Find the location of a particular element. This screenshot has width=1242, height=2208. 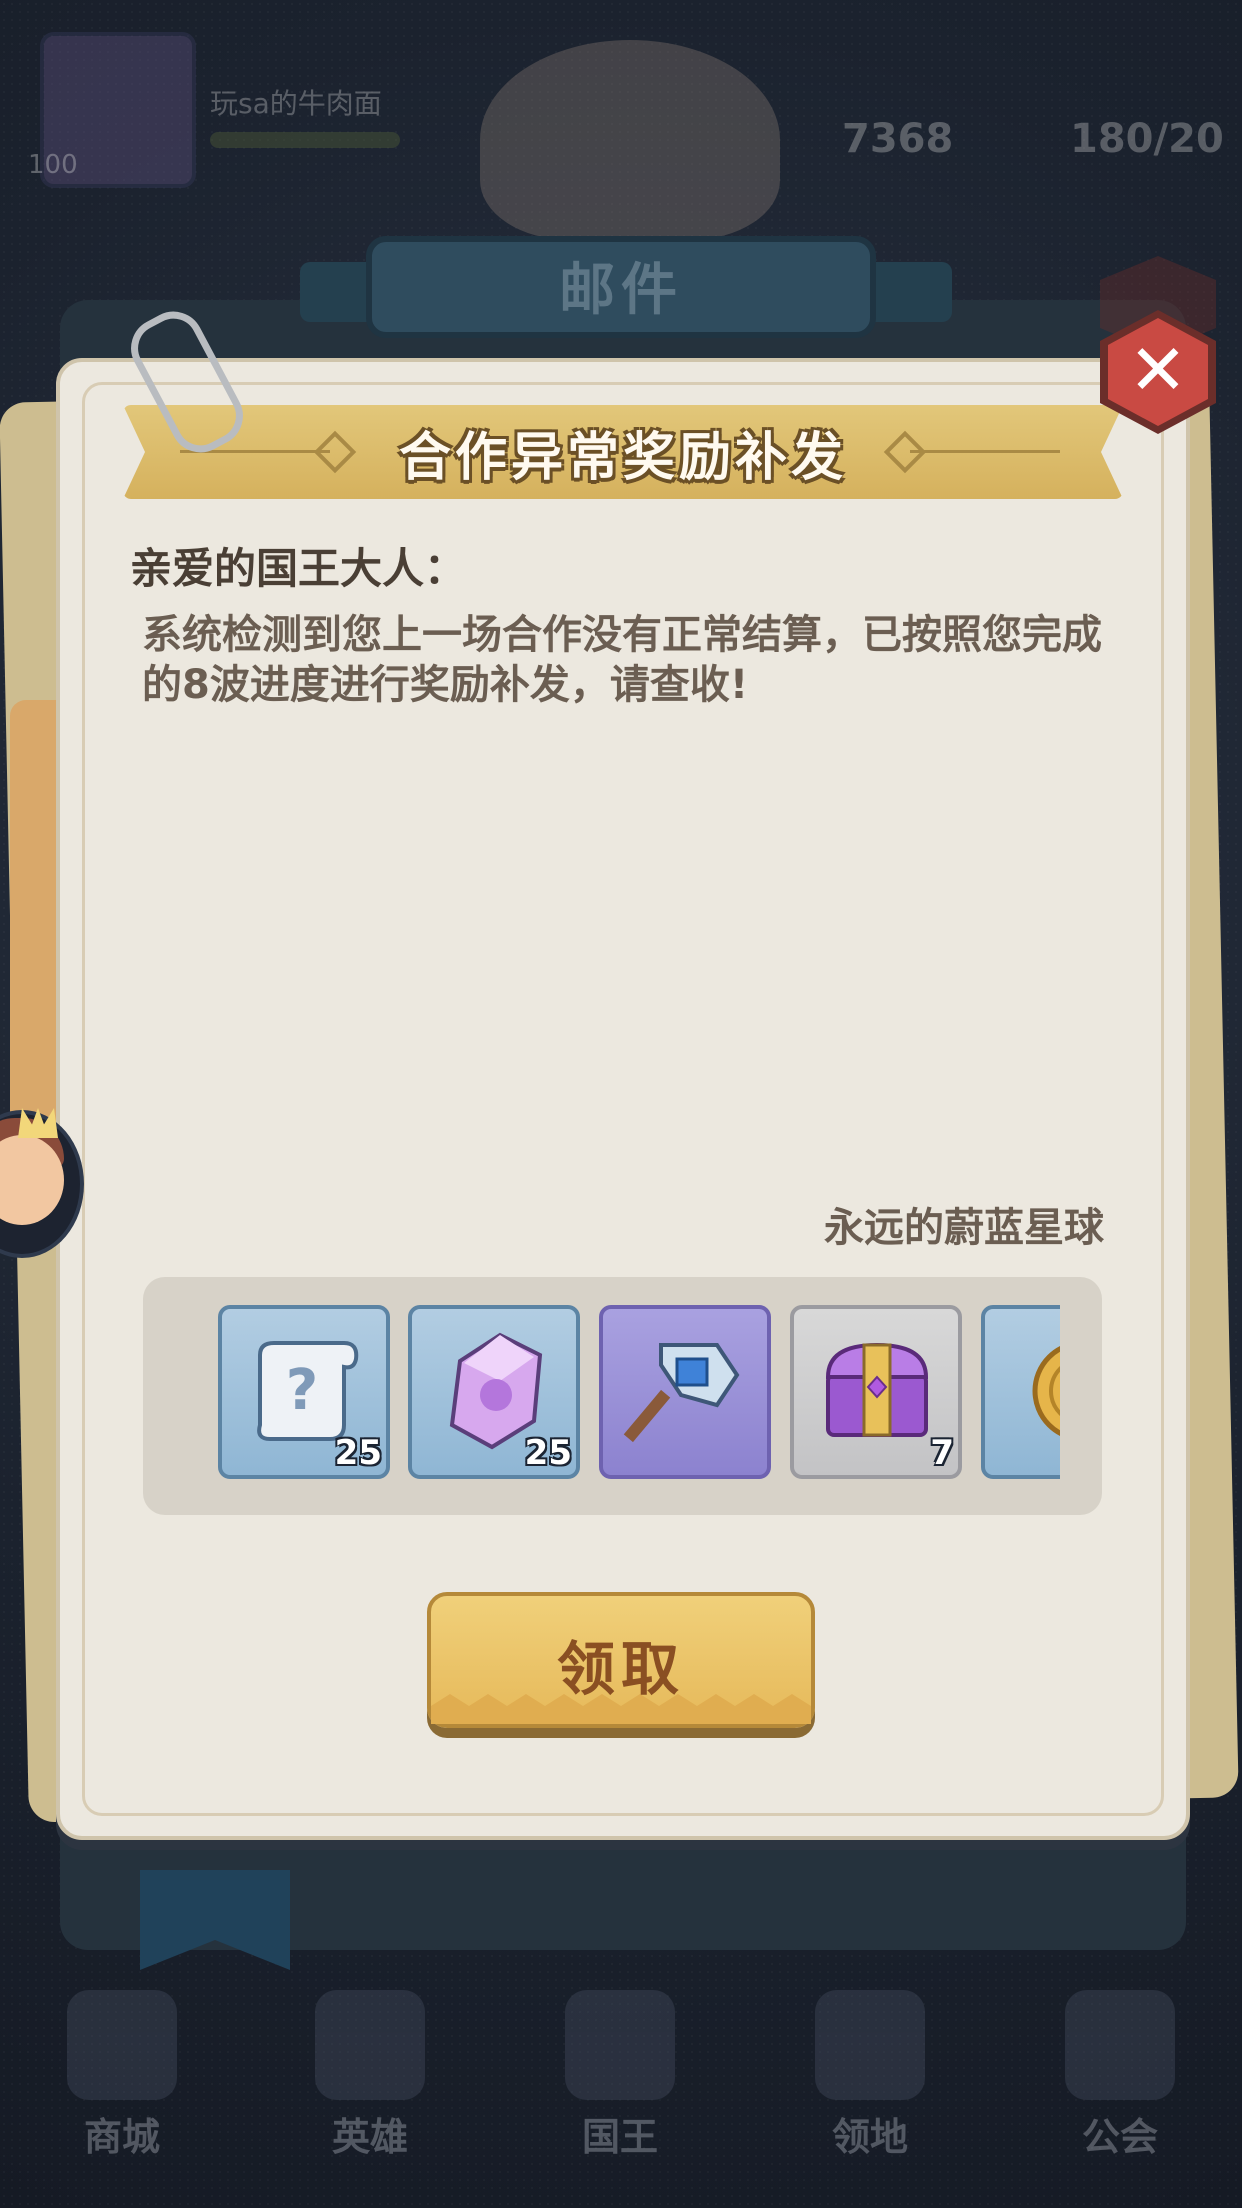

treasure-chest-icon is located at coordinates (877, 1389).